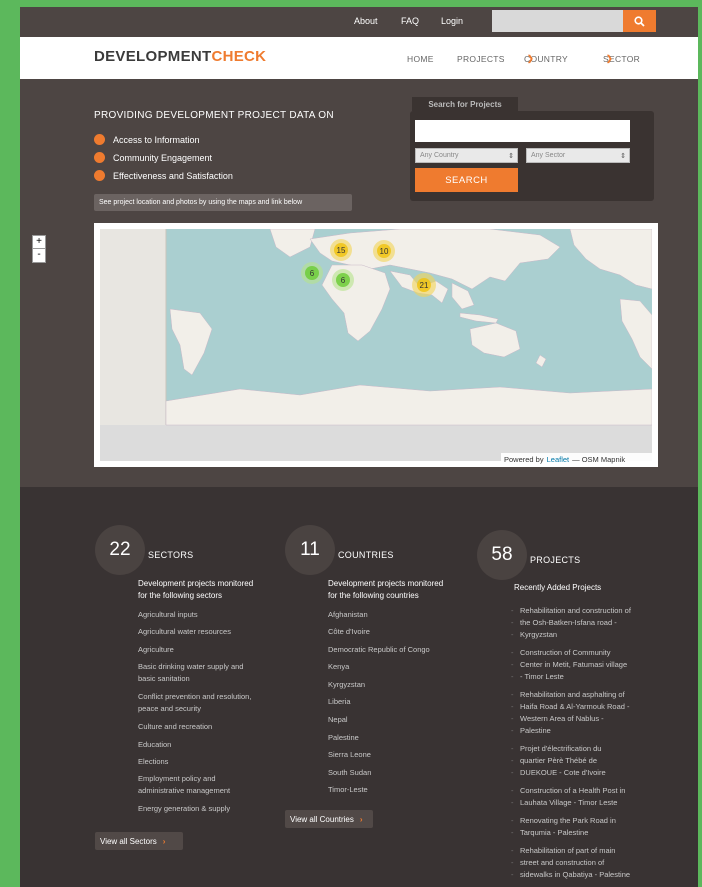 The height and width of the screenshot is (887, 702). Describe the element at coordinates (156, 139) in the screenshot. I see `bullet-label: Access to Information` at that location.